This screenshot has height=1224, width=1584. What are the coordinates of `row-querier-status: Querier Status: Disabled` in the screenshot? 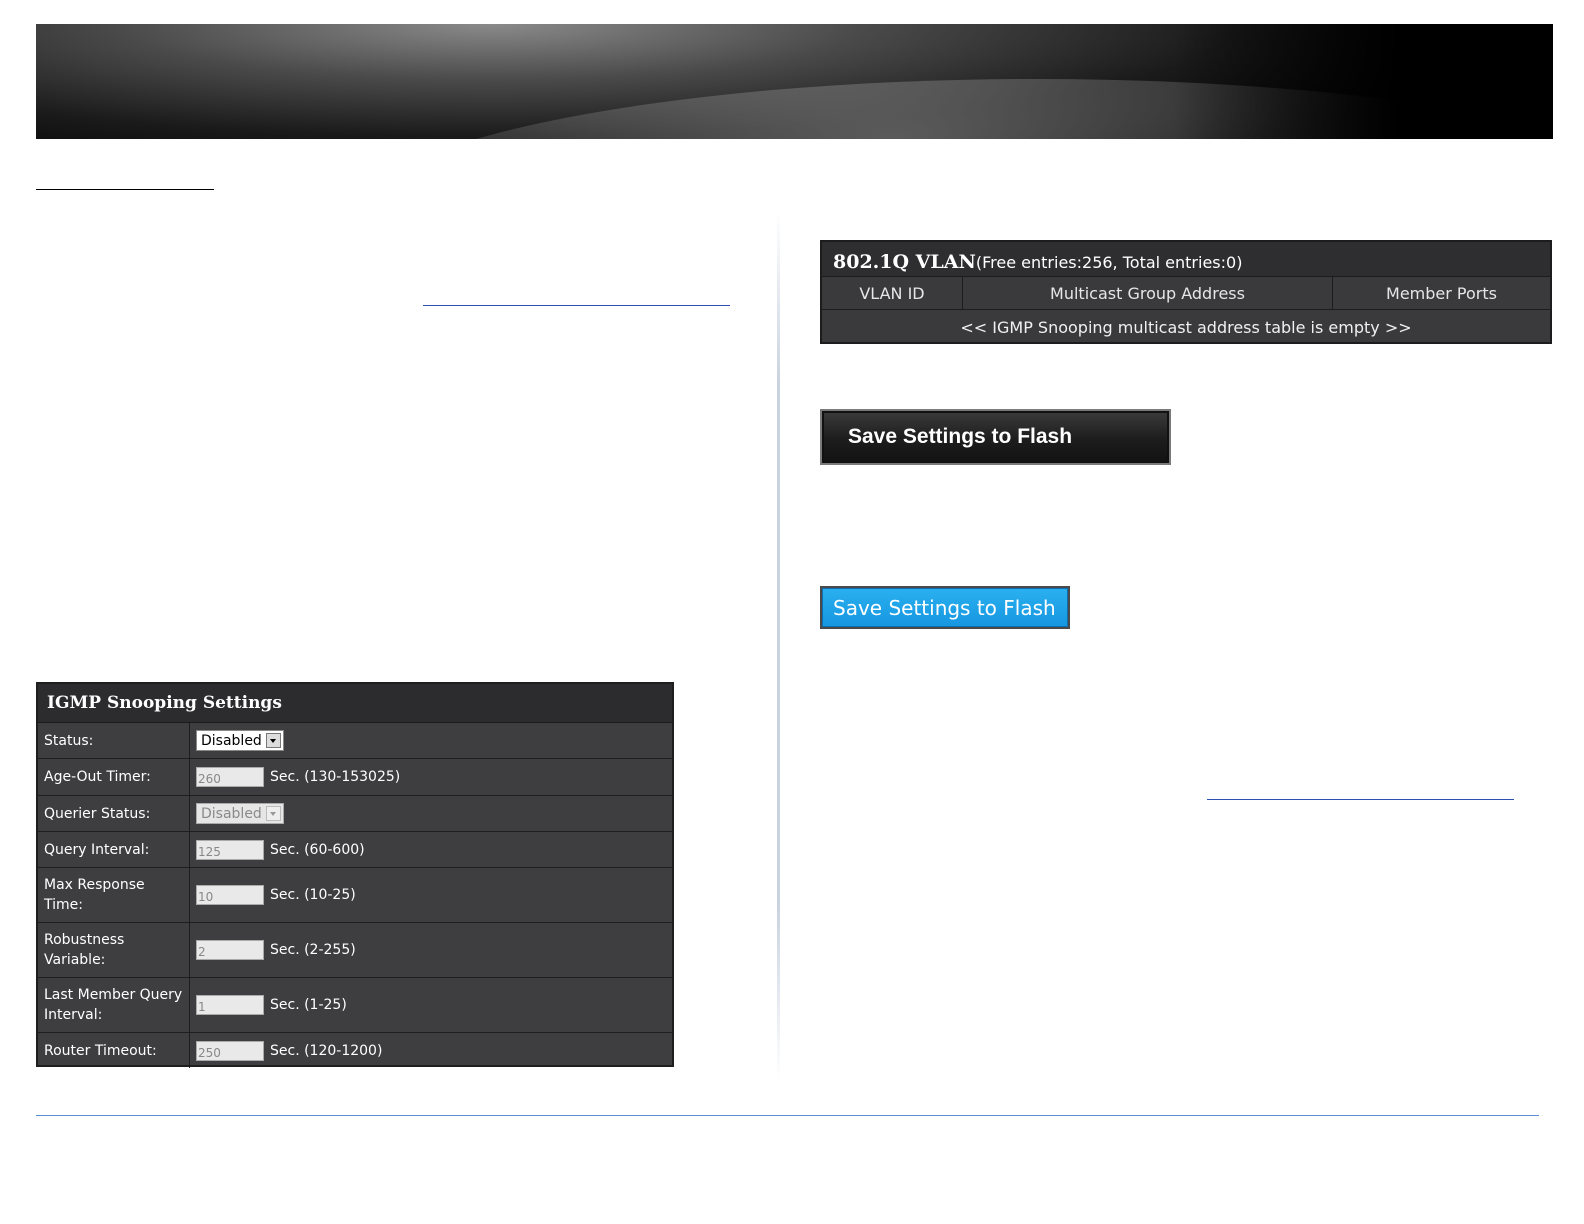 It's located at (355, 814).